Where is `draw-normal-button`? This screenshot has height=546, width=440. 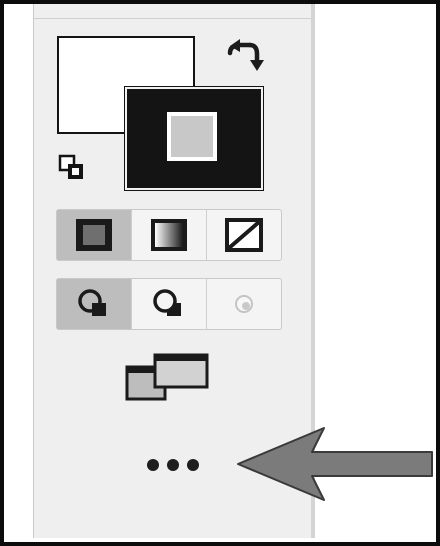
draw-normal-button is located at coordinates (94, 304).